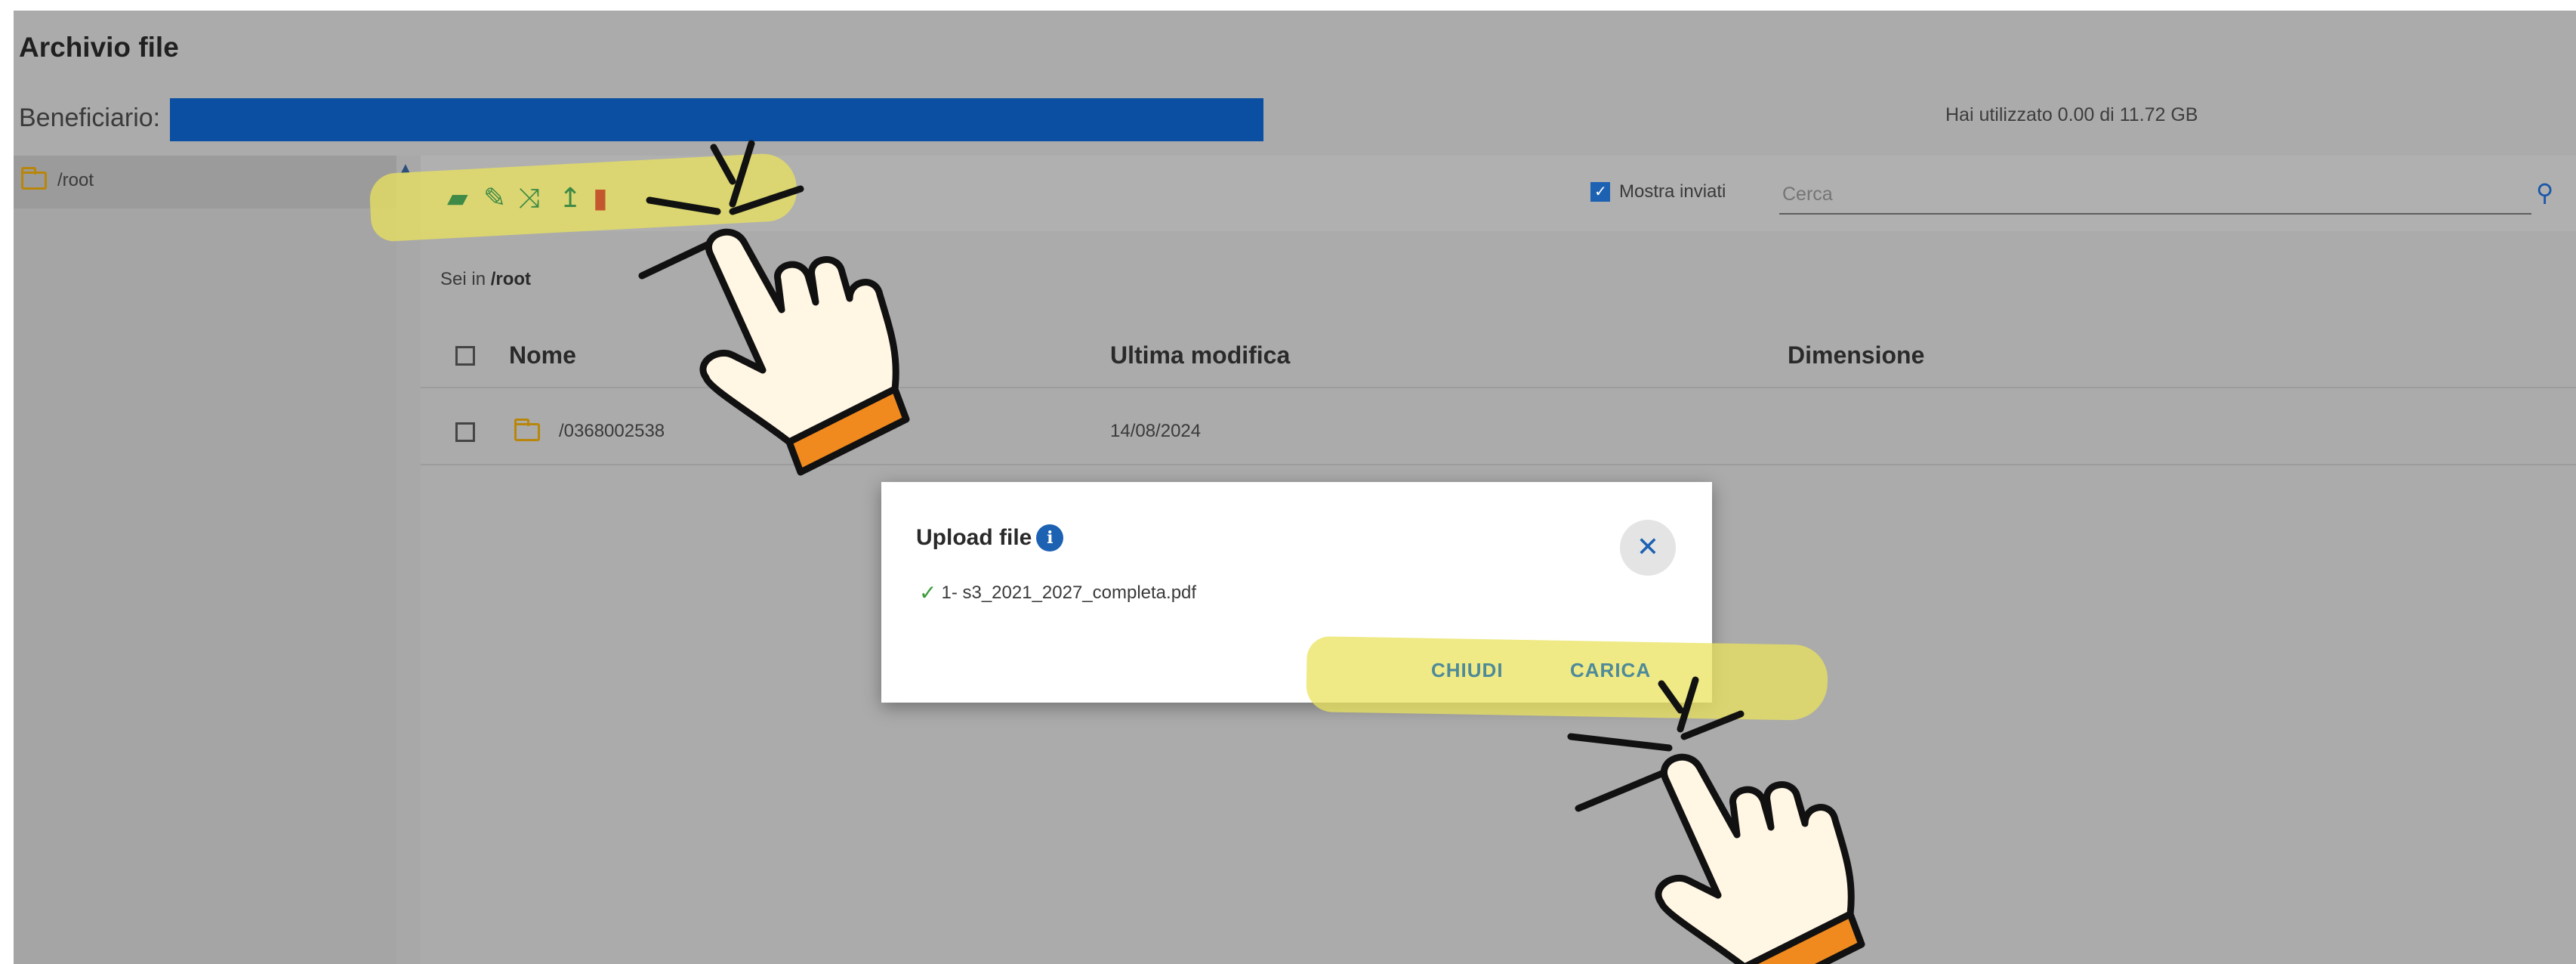 Image resolution: width=2576 pixels, height=964 pixels. Describe the element at coordinates (90, 118) in the screenshot. I see `beneficiary-label: Beneficiario:` at that location.